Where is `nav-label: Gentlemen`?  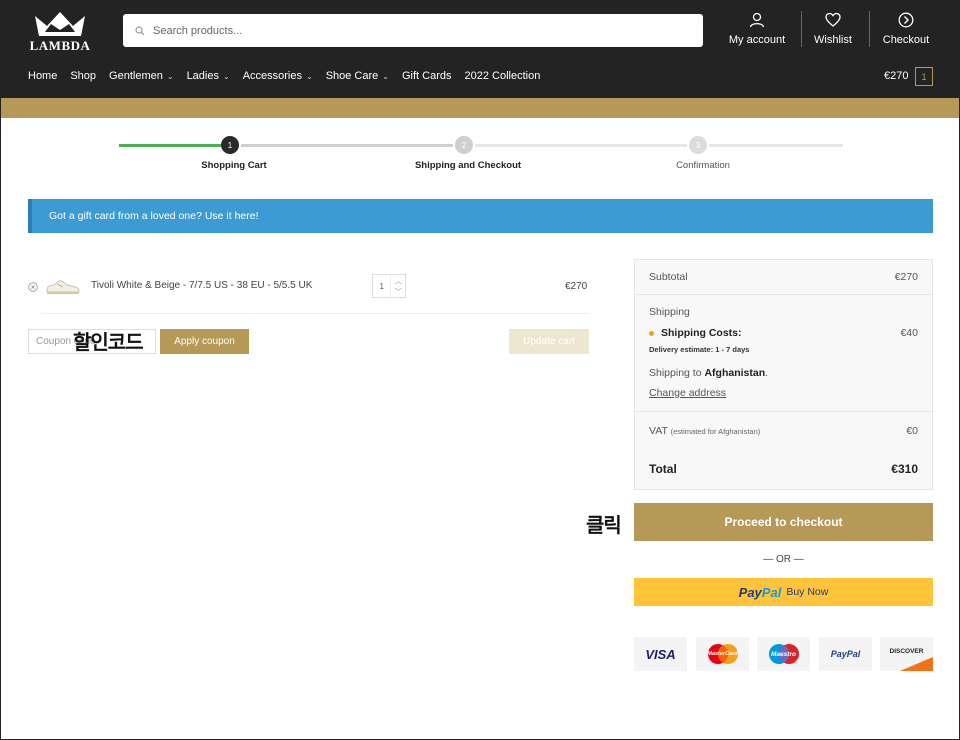
nav-label: Gentlemen is located at coordinates (136, 76).